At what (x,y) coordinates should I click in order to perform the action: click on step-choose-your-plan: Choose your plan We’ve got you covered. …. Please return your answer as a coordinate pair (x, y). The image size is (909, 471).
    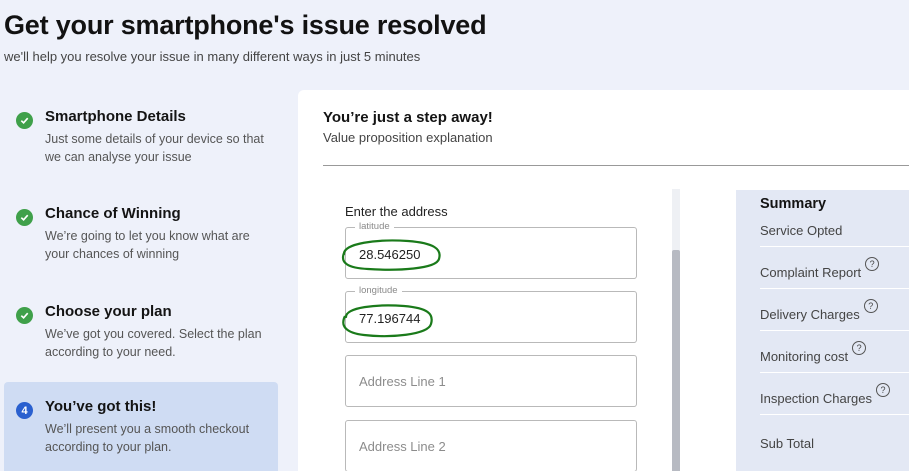
    Looking at the image, I should click on (141, 330).